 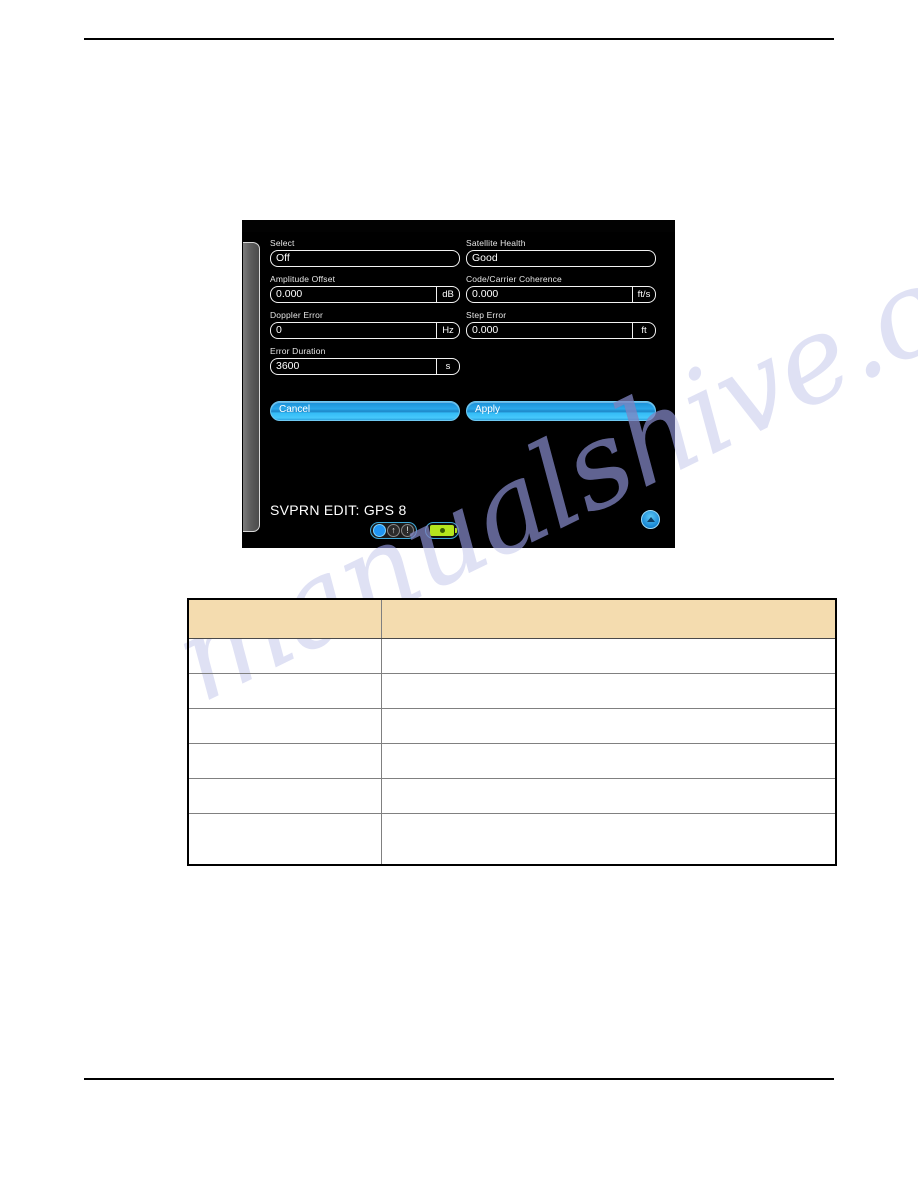 What do you see at coordinates (296, 315) in the screenshot?
I see `field-label-doppler-error: Doppler Error` at bounding box center [296, 315].